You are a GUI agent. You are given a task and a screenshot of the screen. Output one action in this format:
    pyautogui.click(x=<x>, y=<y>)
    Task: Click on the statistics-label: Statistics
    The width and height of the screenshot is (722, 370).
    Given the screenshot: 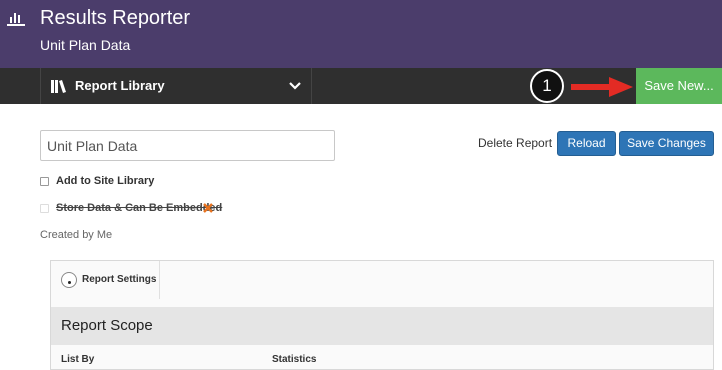 What is the action you would take?
    pyautogui.click(x=294, y=359)
    